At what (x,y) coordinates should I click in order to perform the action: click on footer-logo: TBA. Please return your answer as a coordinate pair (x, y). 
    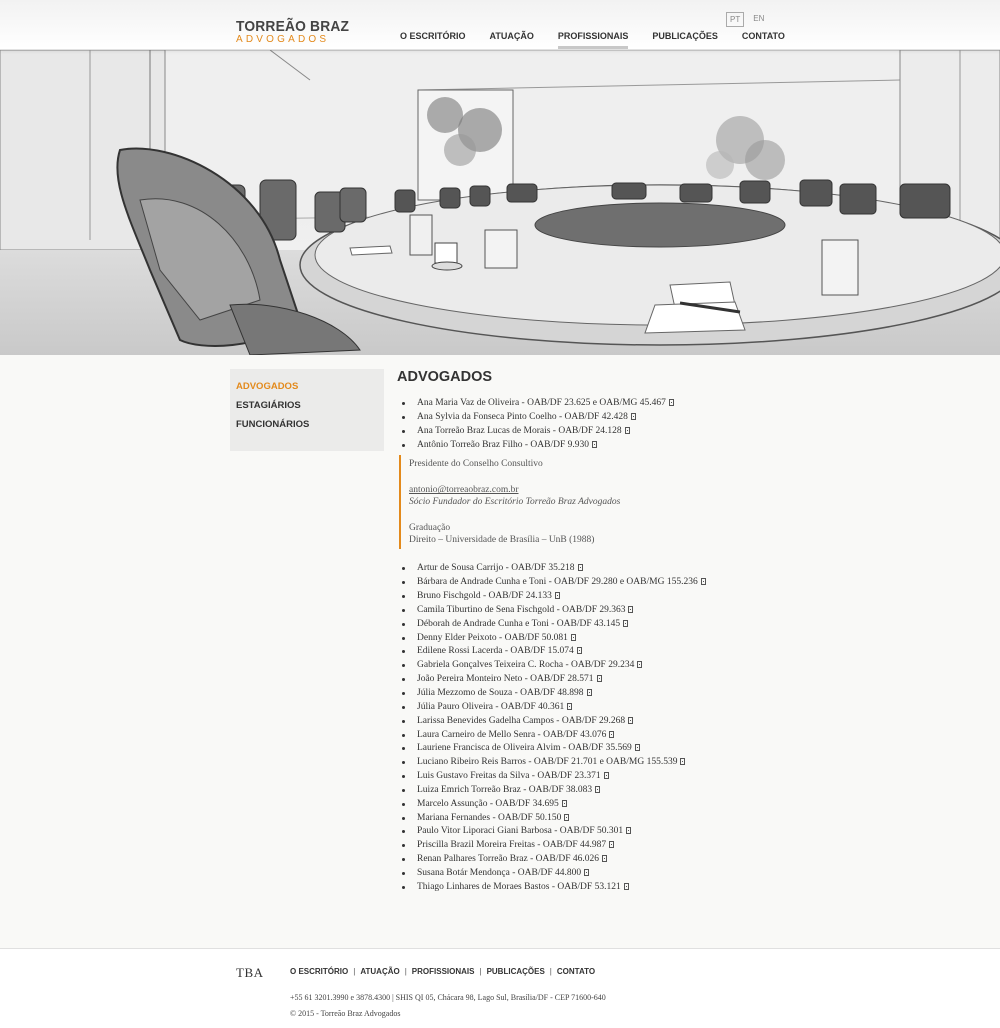
    Looking at the image, I should click on (250, 973).